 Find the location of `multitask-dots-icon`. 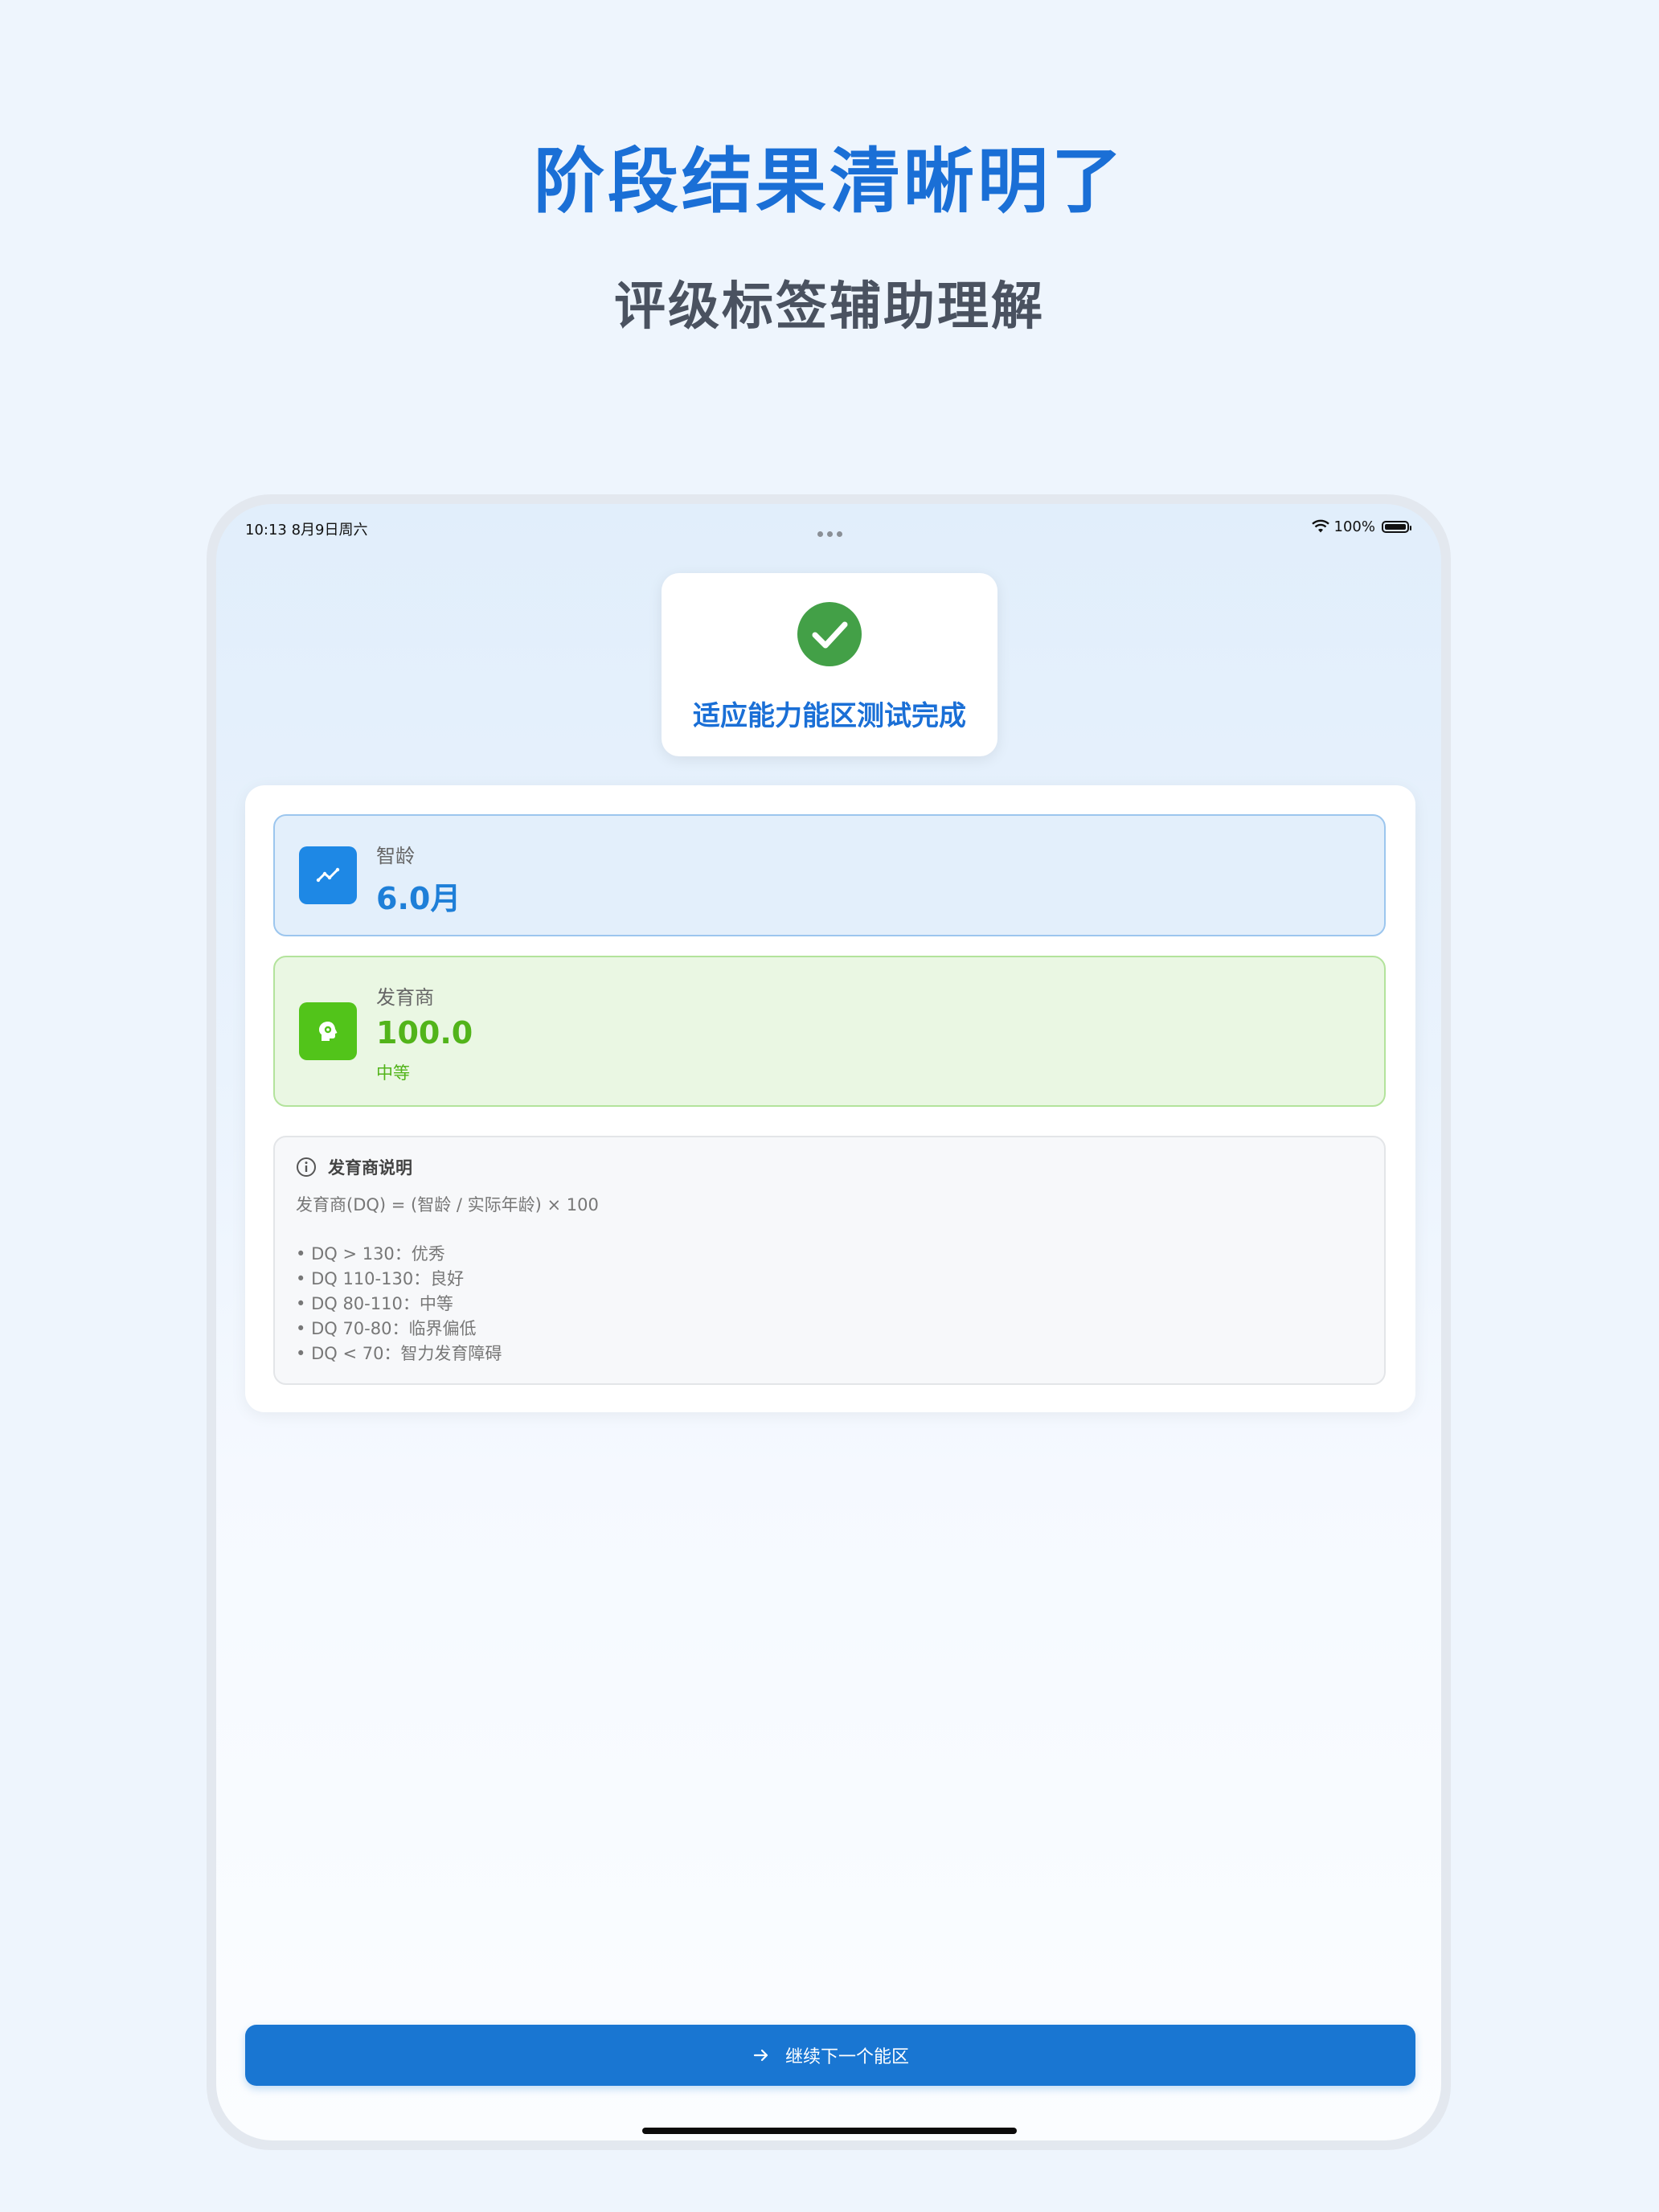

multitask-dots-icon is located at coordinates (831, 532).